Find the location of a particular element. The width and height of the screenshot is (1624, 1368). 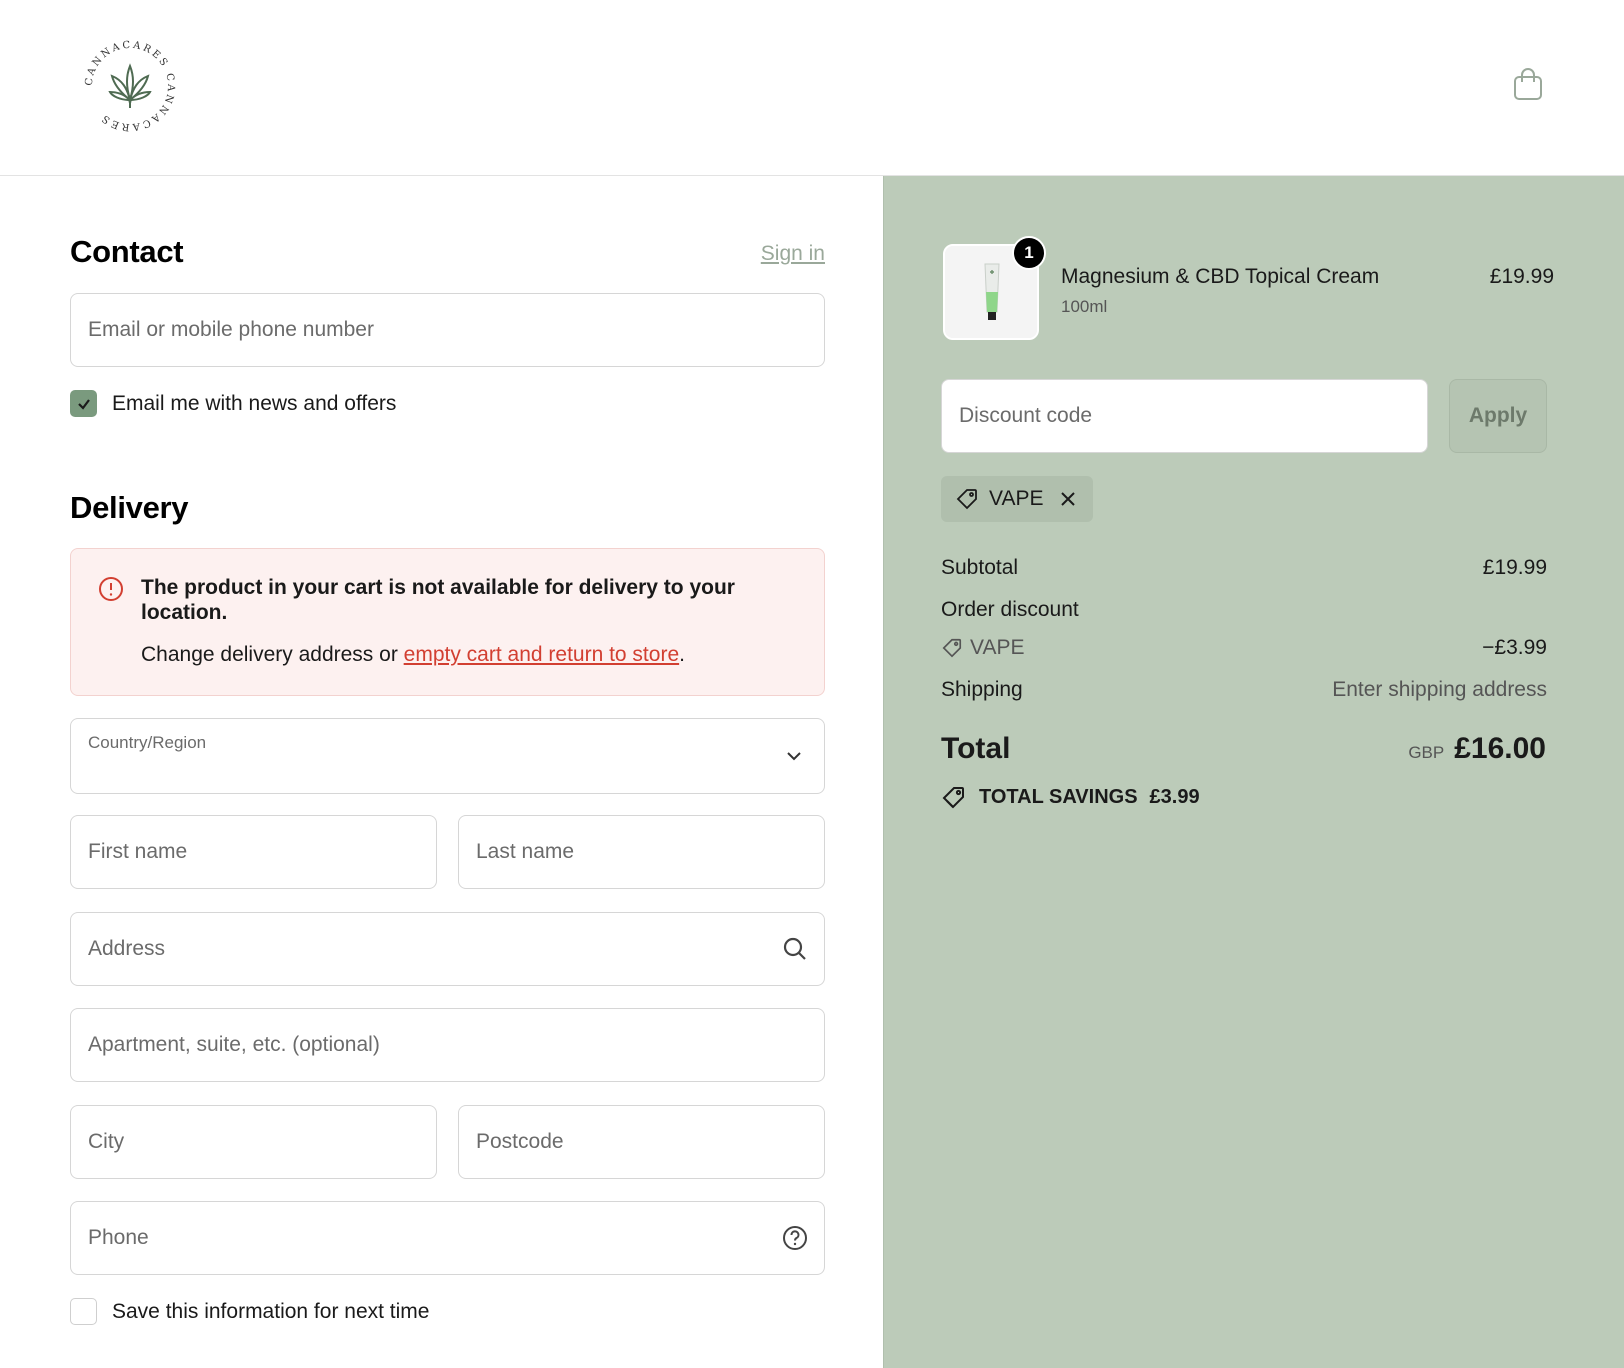

news-label: Email me with news and offers is located at coordinates (254, 403).